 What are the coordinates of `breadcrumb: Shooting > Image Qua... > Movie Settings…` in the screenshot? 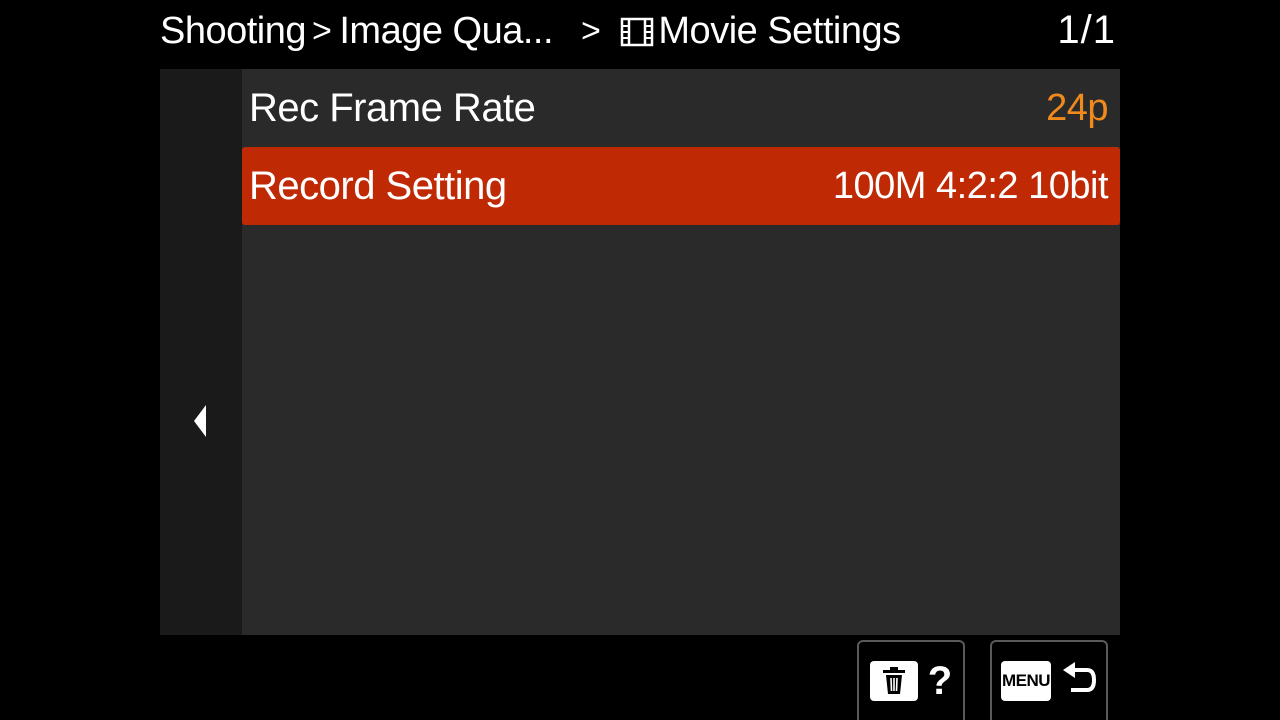 It's located at (640, 31).